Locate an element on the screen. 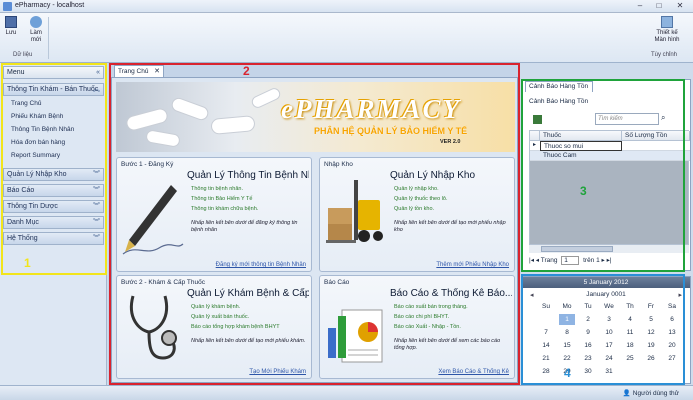 This screenshot has height=400, width=693. tab-canh-bao: Cảnh Báo Hàng Tồn is located at coordinates (559, 86).